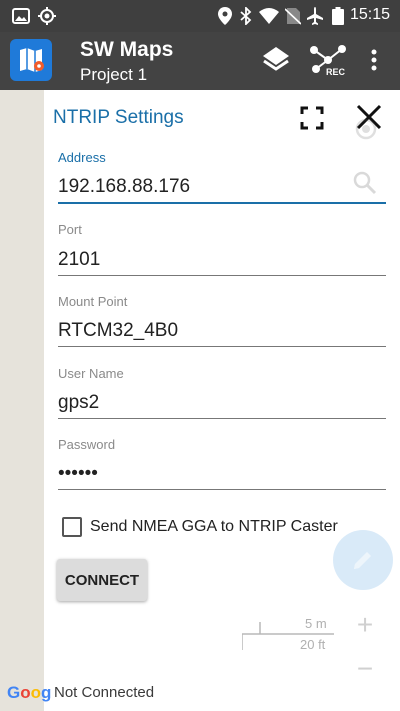 The width and height of the screenshot is (400, 711). What do you see at coordinates (365, 669) in the screenshot?
I see `zoom-out-button: −` at bounding box center [365, 669].